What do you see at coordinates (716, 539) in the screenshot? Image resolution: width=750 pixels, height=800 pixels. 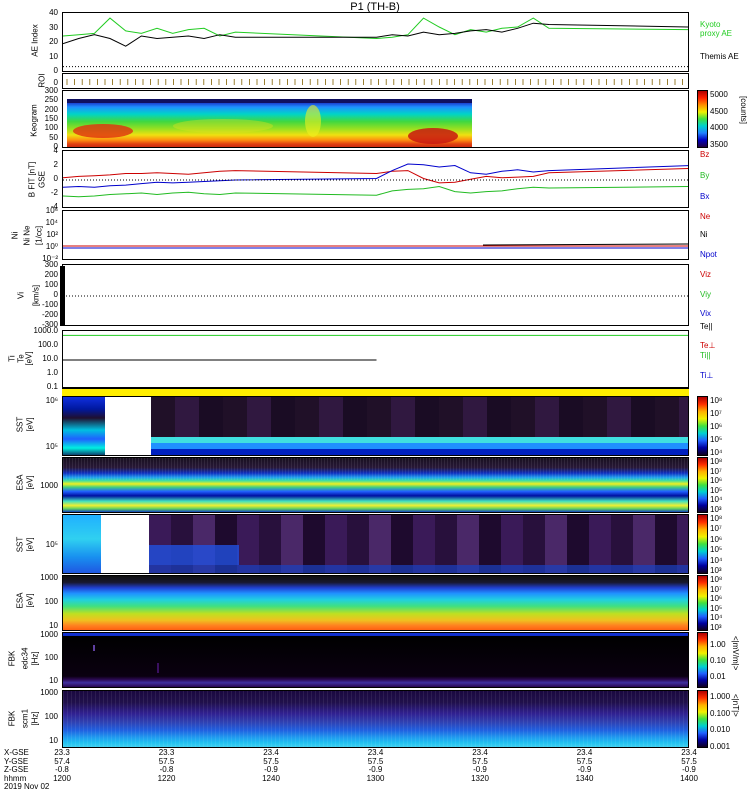 I see `sst-i-colorbar-tick: 10⁶` at bounding box center [716, 539].